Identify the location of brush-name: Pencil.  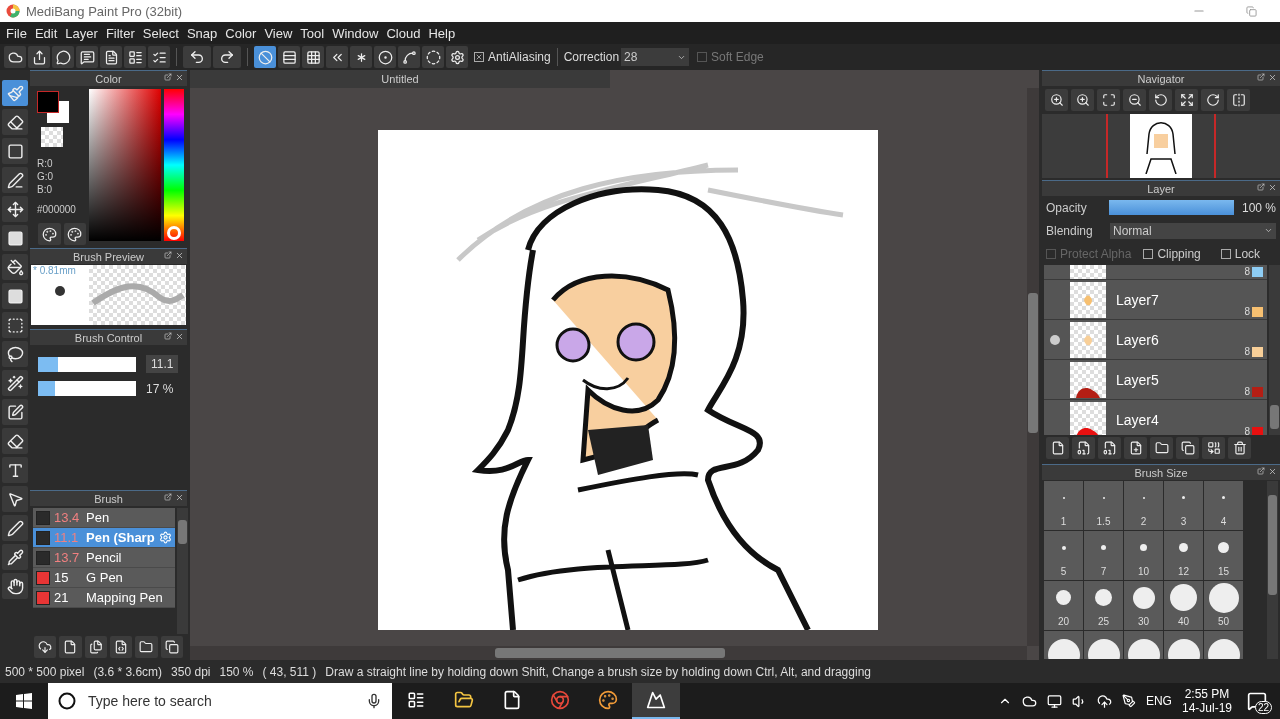
(104, 557).